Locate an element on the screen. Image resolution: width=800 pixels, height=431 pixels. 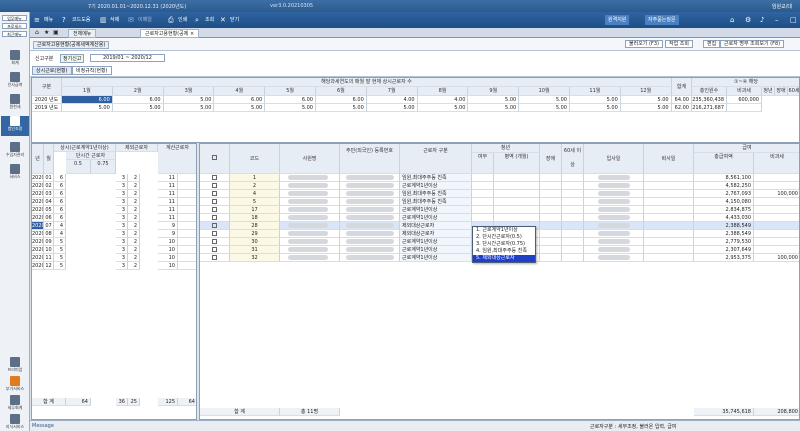
nav-item-corporate-adjust: 법인조정 is located at coordinates (15, 126).